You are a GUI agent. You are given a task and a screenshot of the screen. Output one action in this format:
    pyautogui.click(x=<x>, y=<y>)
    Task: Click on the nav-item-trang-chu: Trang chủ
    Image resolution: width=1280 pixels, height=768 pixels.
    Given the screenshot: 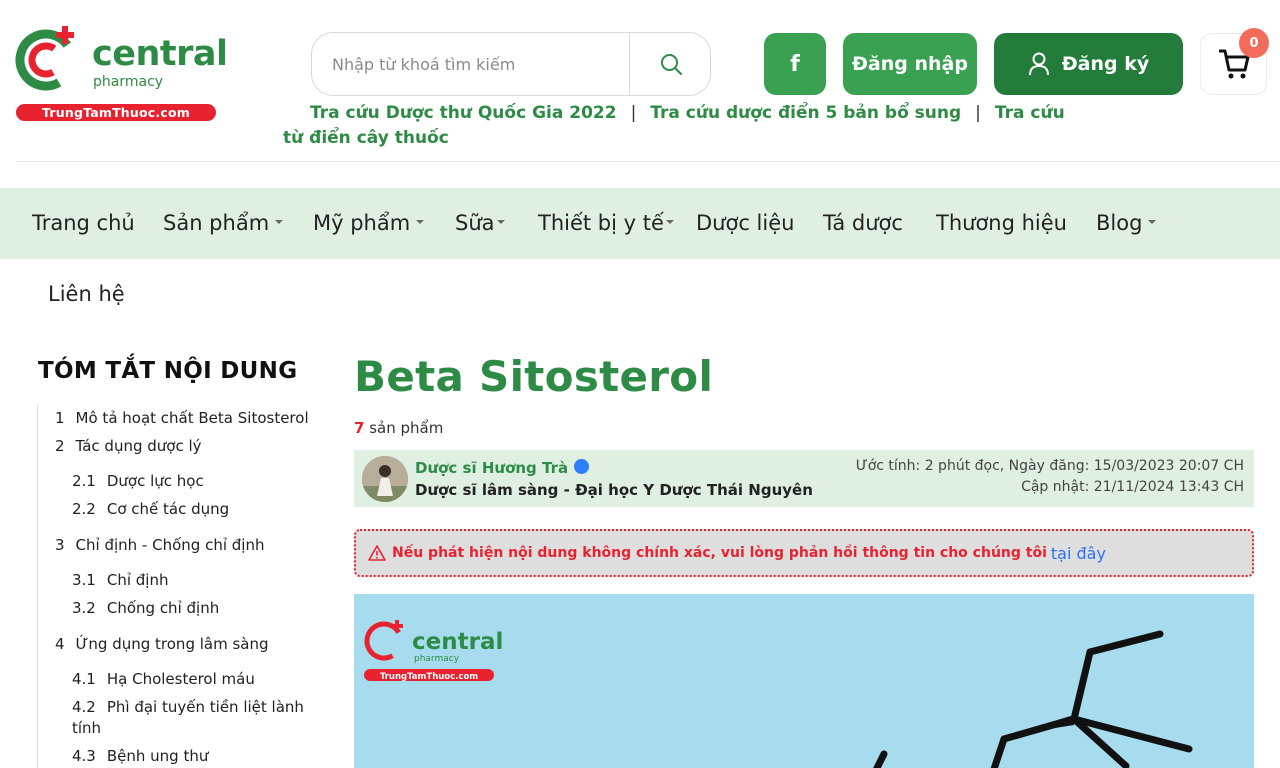 What is the action you would take?
    pyautogui.click(x=83, y=223)
    